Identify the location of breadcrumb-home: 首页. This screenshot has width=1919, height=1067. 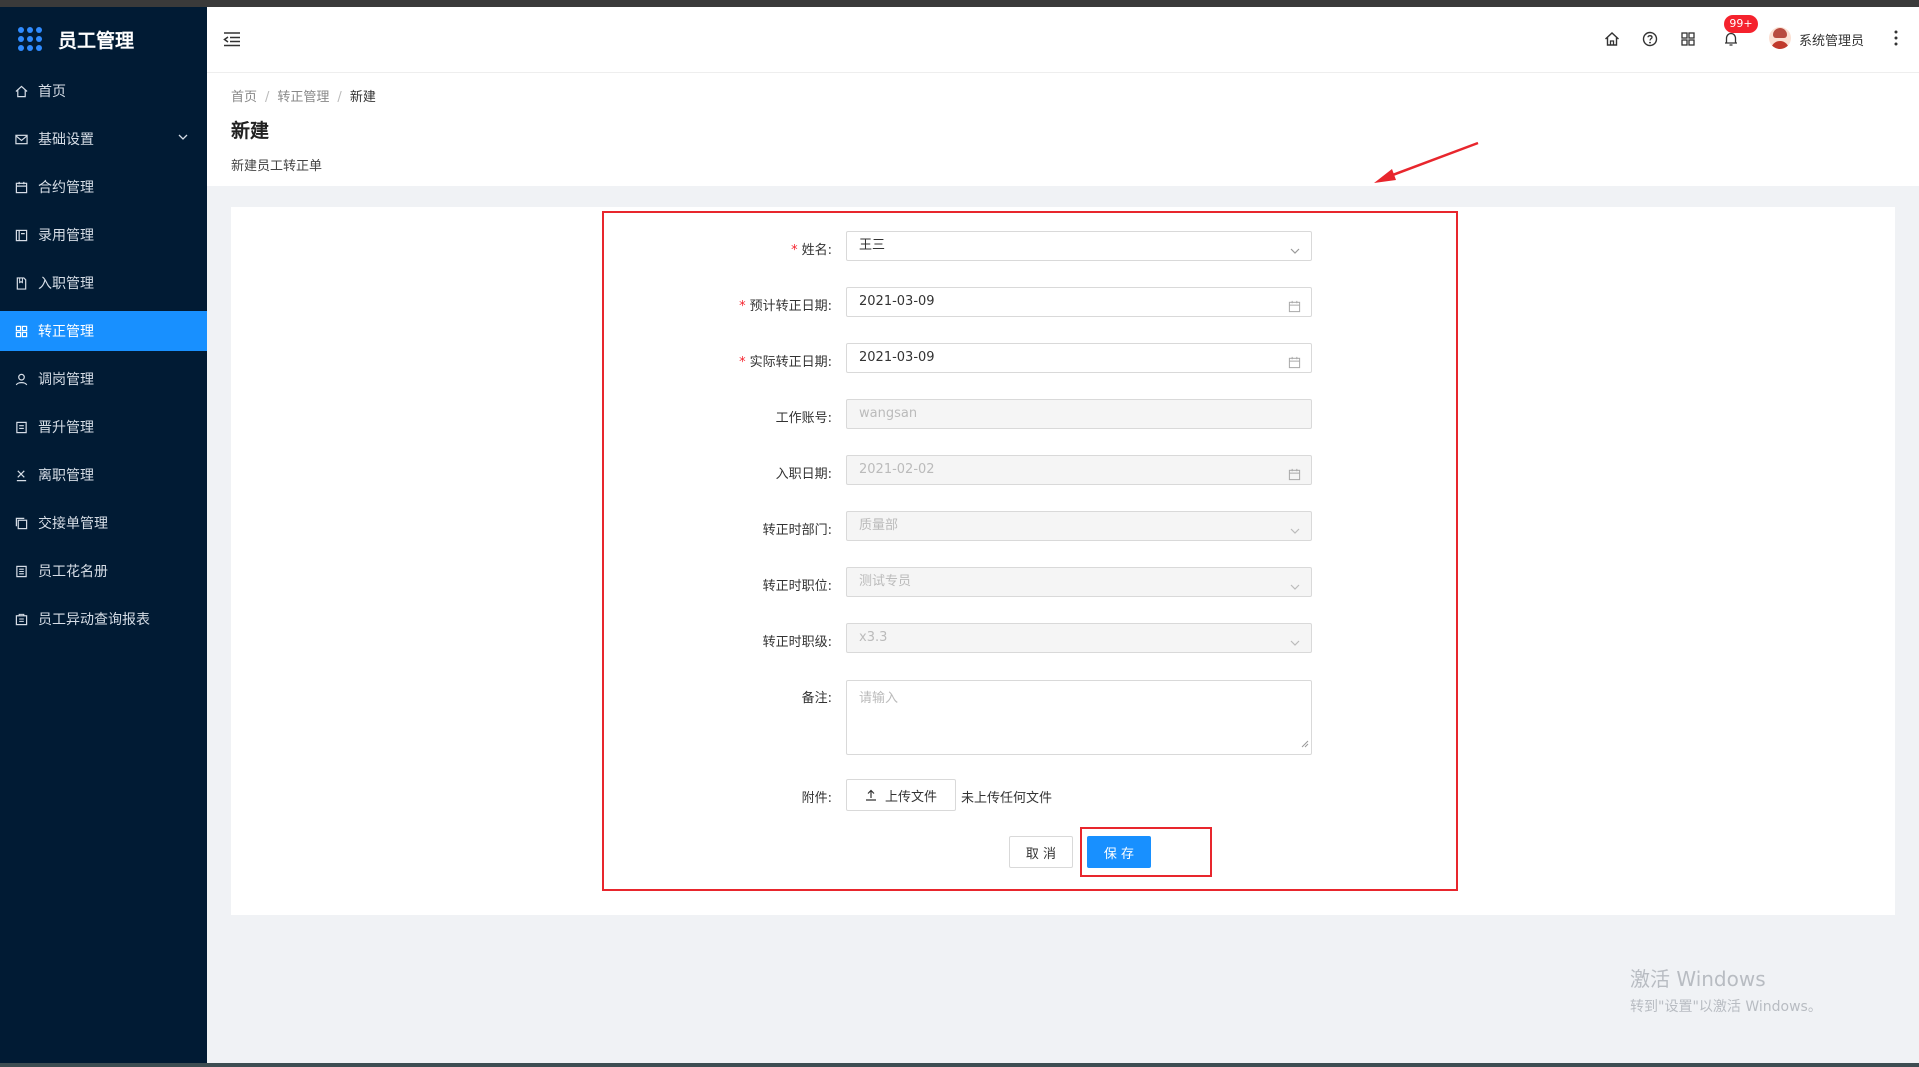
(244, 97).